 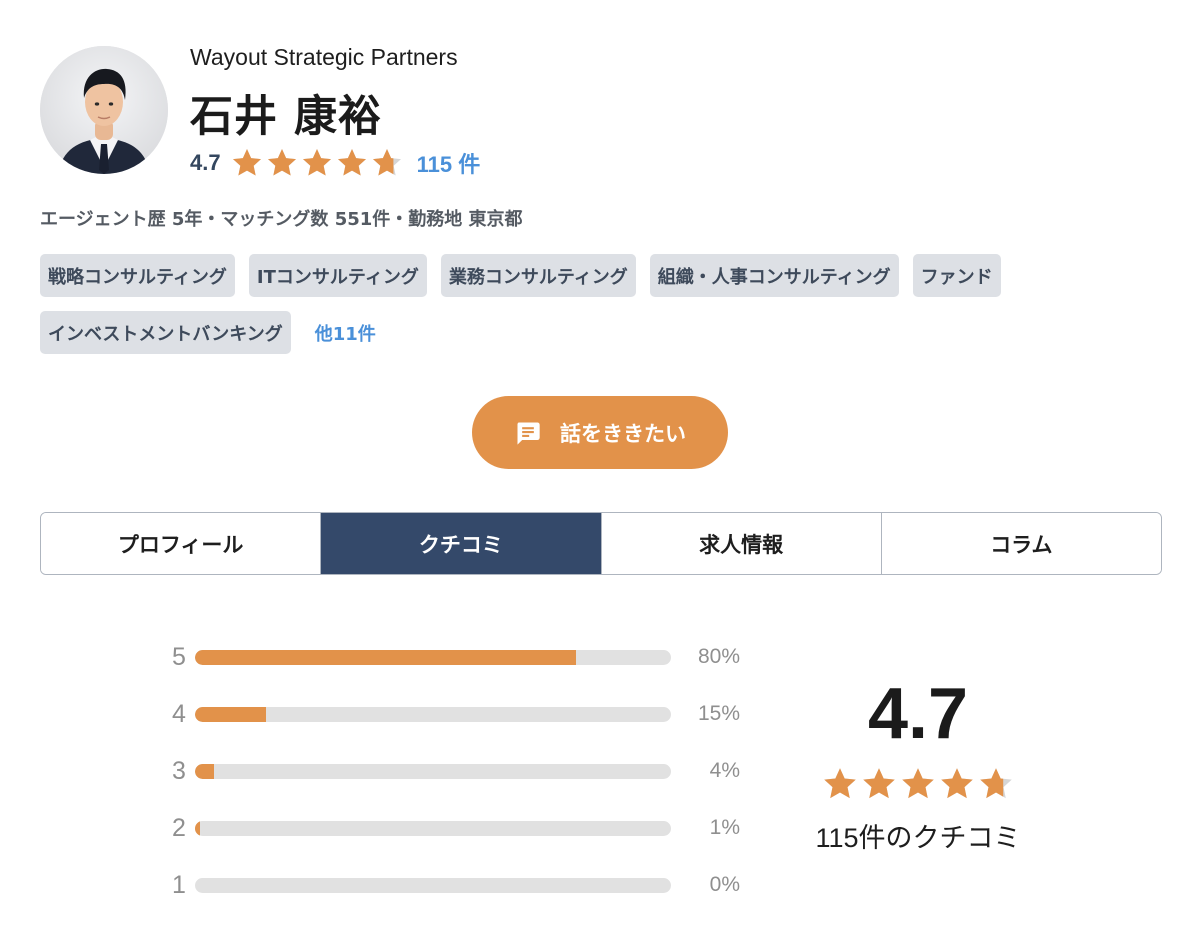 What do you see at coordinates (165, 332) in the screenshot?
I see `tag-investment-banking: インベストメントバンキング` at bounding box center [165, 332].